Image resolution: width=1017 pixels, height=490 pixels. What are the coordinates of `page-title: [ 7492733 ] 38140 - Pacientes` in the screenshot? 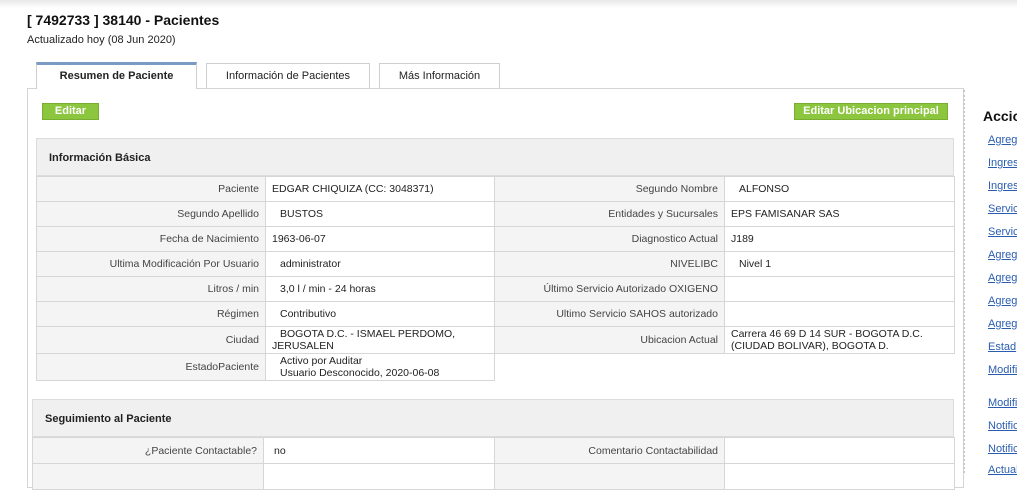 It's located at (123, 20).